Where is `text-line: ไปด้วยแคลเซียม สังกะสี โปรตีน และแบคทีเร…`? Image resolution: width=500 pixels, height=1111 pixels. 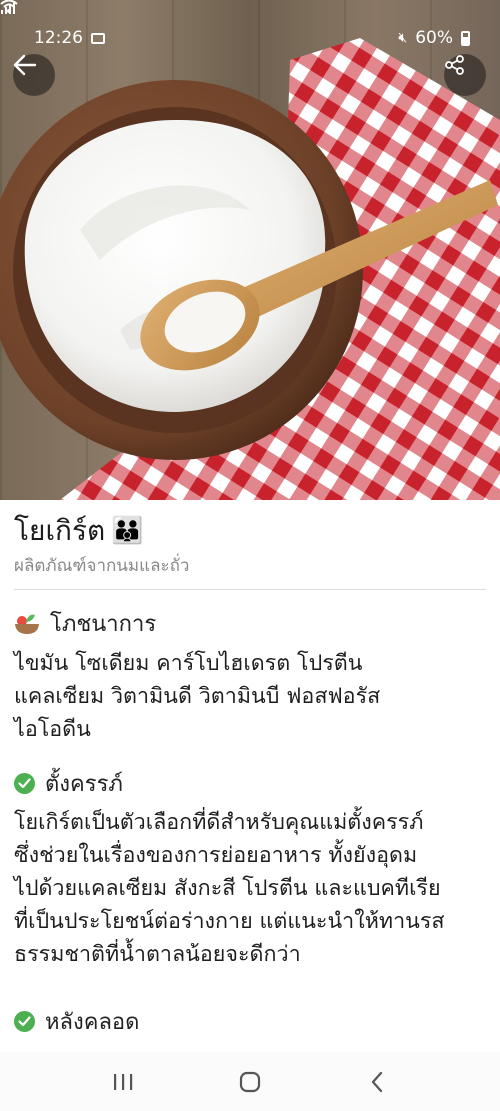 text-line: ไปด้วยแคลเซียม สังกะสี โปรตีน และแบคทีเร… is located at coordinates (227, 888).